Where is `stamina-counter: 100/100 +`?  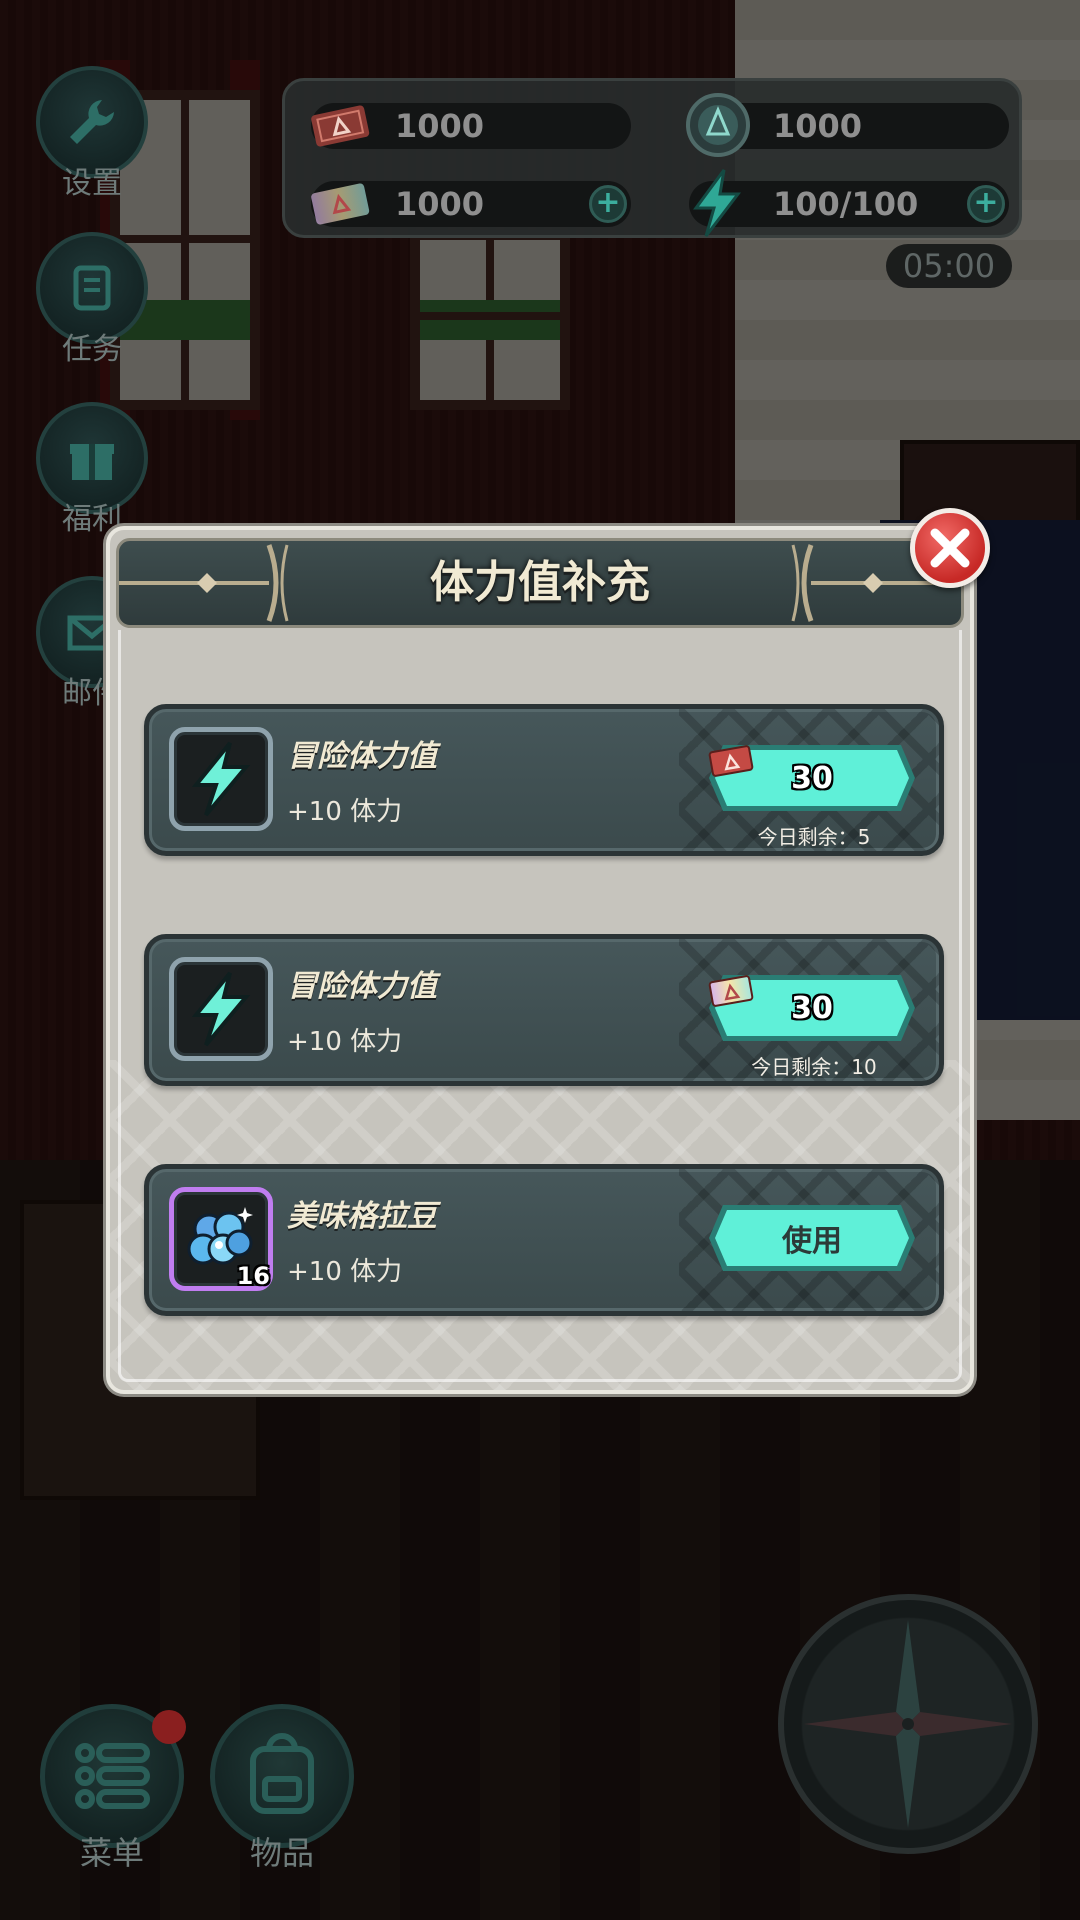 stamina-counter: 100/100 + is located at coordinates (849, 203).